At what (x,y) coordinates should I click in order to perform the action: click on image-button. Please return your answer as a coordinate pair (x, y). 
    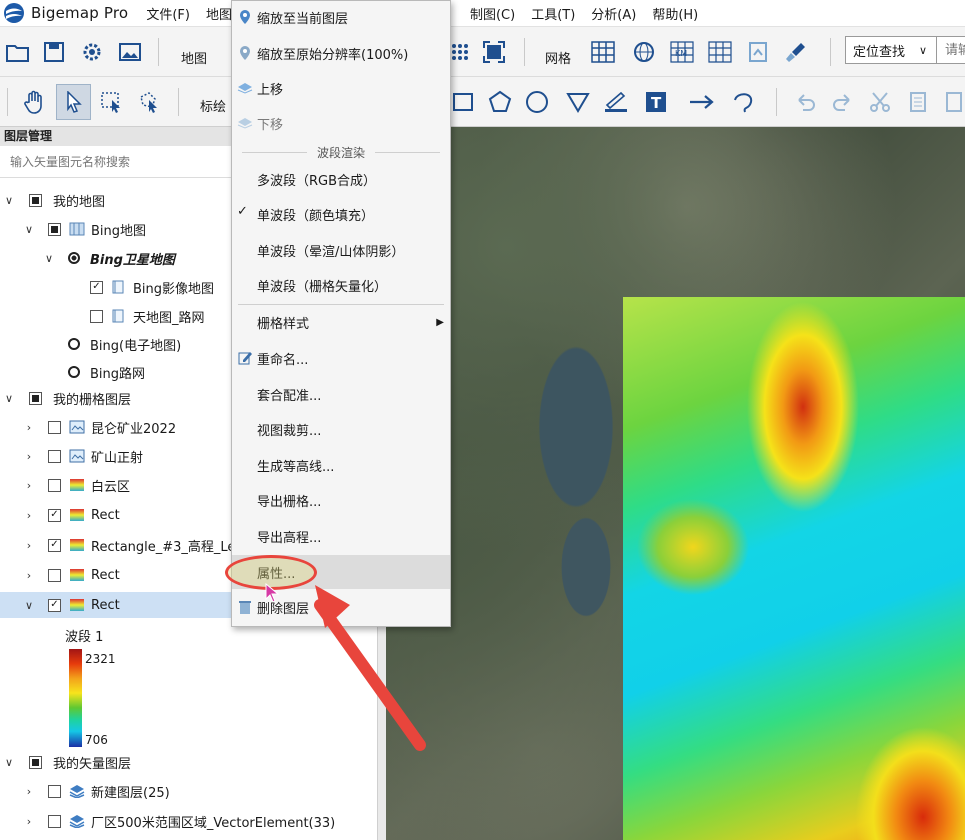
    Looking at the image, I should click on (130, 52).